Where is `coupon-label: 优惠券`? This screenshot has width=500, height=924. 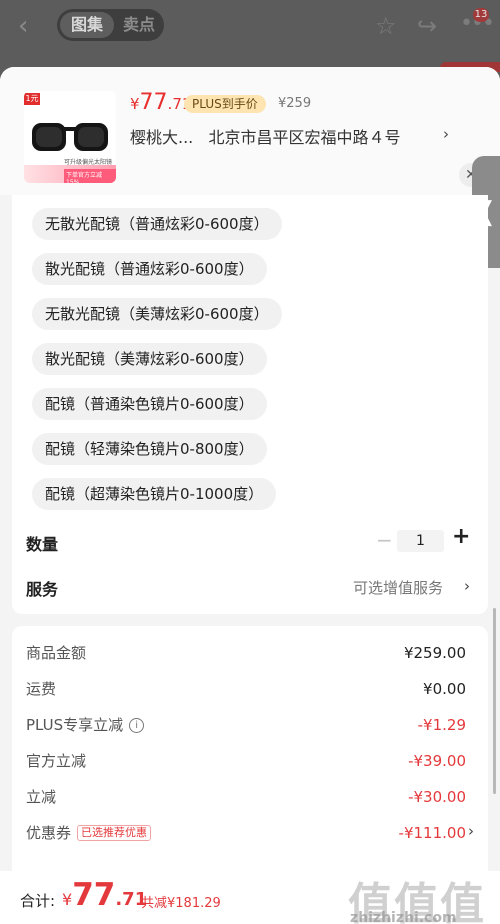
coupon-label: 优惠券 is located at coordinates (49, 833).